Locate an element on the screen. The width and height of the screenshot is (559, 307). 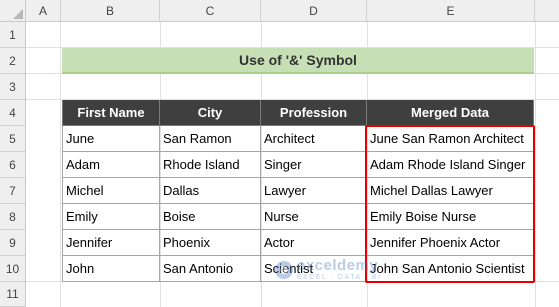
cell-first-name: Michel is located at coordinates (111, 191).